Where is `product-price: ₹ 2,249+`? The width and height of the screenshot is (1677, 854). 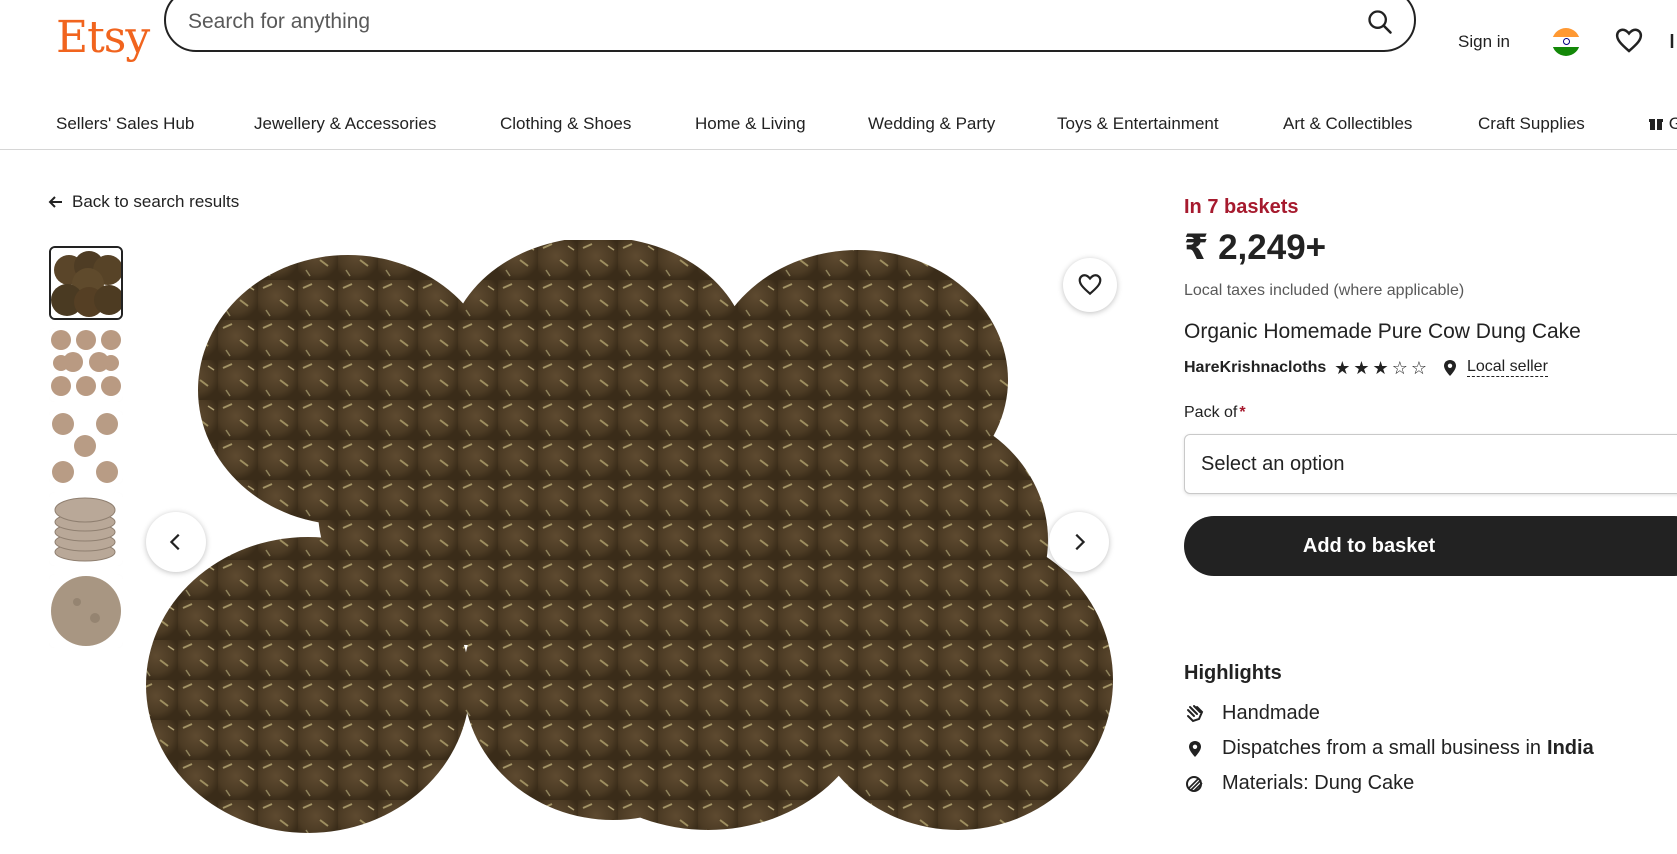 product-price: ₹ 2,249+ is located at coordinates (1255, 247).